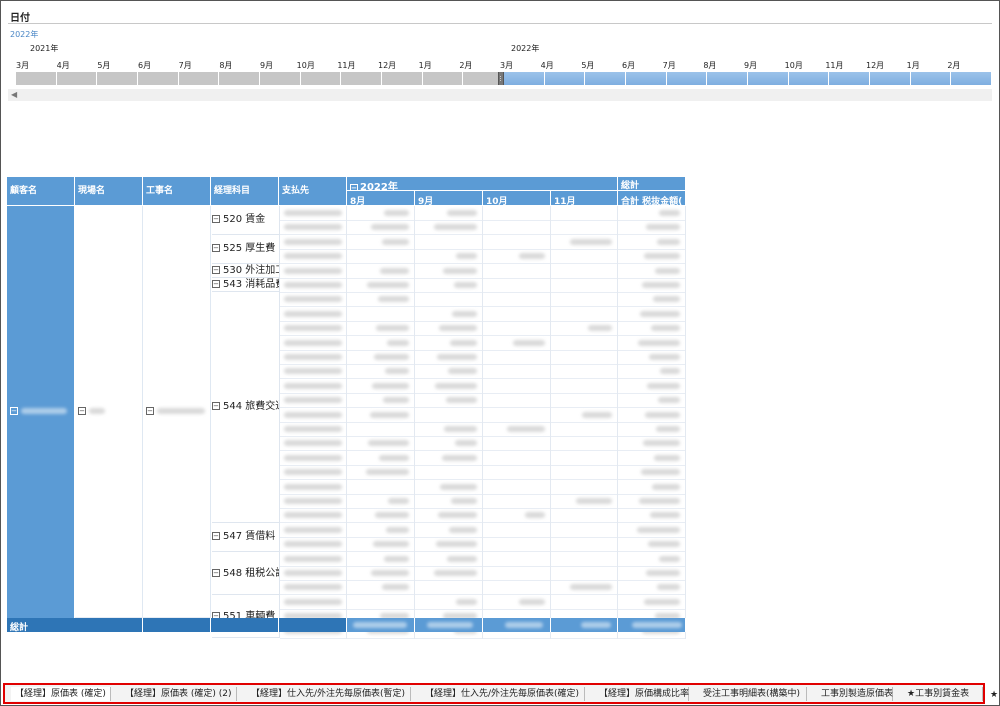 Image resolution: width=1000 pixels, height=706 pixels. What do you see at coordinates (500, 95) in the screenshot?
I see `timeline-scrollbar: ◀` at bounding box center [500, 95].